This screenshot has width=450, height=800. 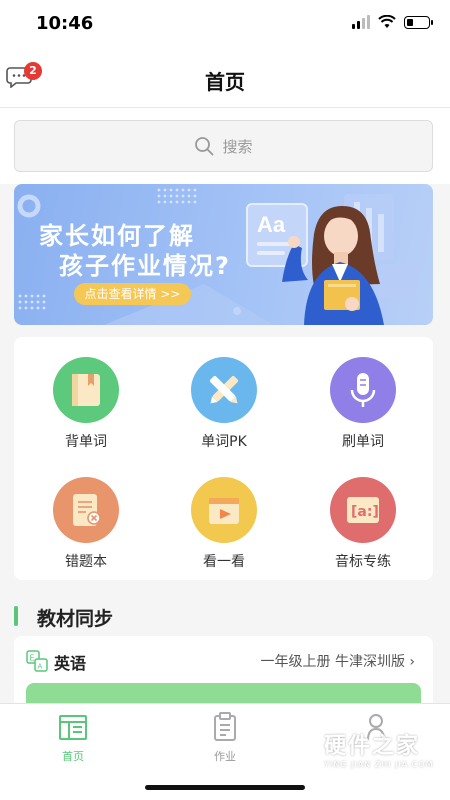 I want to click on crossed-pencils-icon, so click(x=224, y=389).